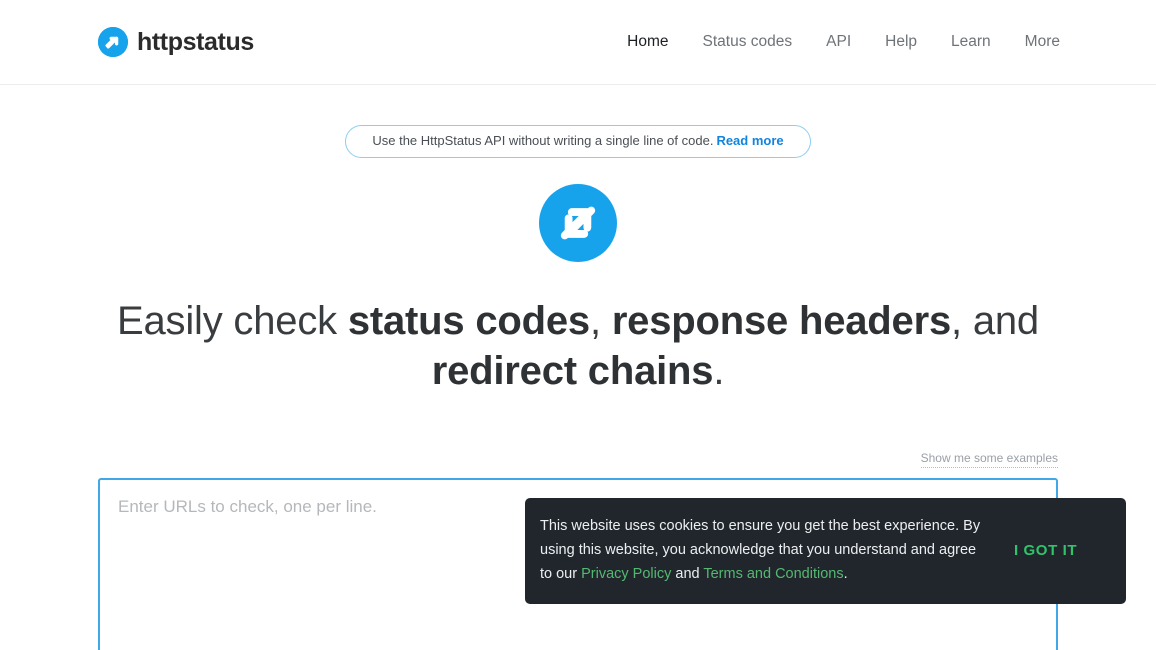 The image size is (1156, 650). What do you see at coordinates (901, 42) in the screenshot?
I see `nav-item-help: Help` at bounding box center [901, 42].